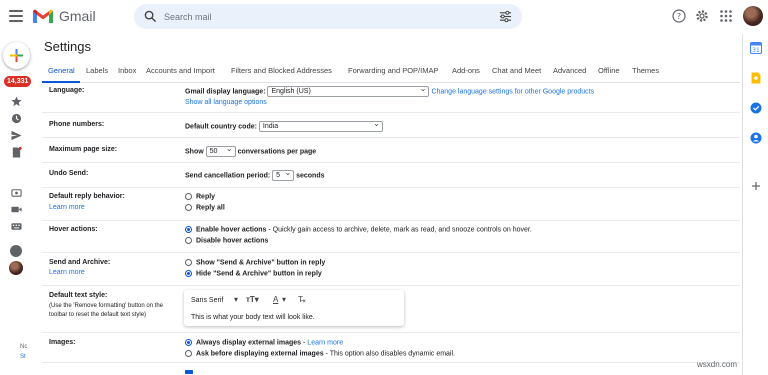 The image size is (768, 375). What do you see at coordinates (188, 353) in the screenshot?
I see `ask-before-images-radio` at bounding box center [188, 353].